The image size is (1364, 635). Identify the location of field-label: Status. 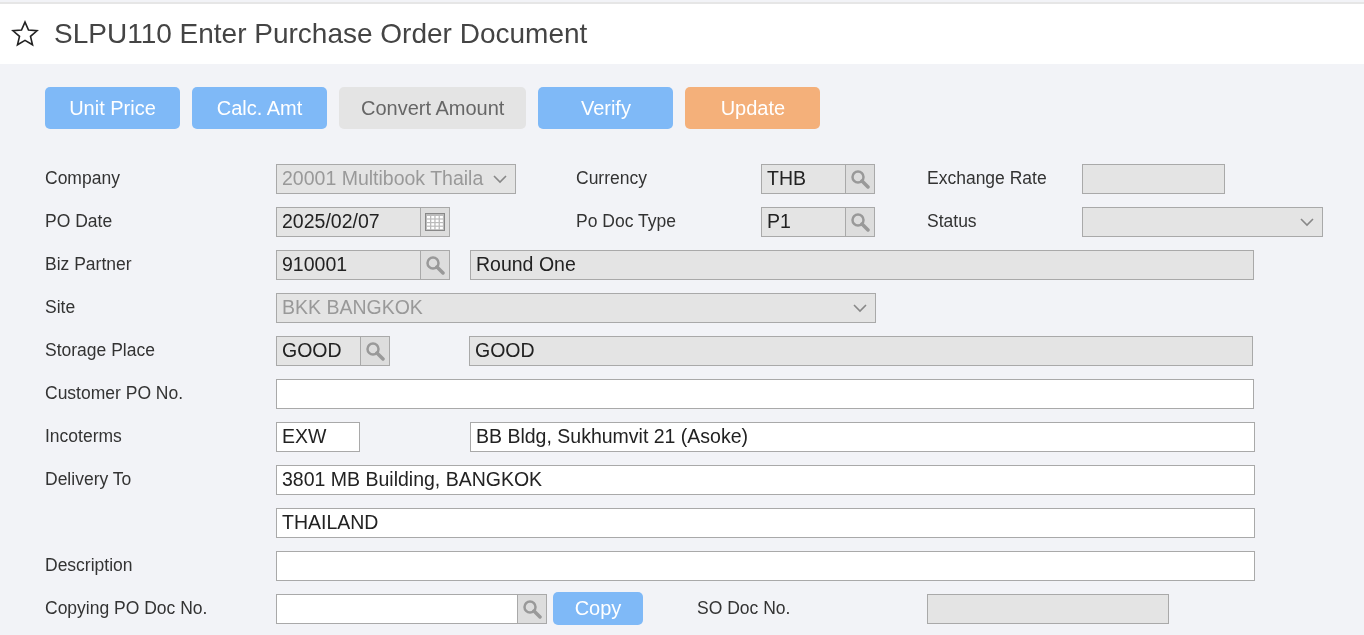
(952, 221).